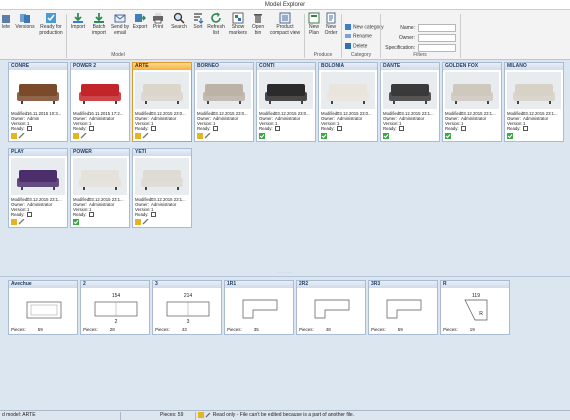 The height and width of the screenshot is (420, 570). What do you see at coordinates (403, 307) in the screenshot?
I see `part-card: 3R3 Pieces: 59` at bounding box center [403, 307].